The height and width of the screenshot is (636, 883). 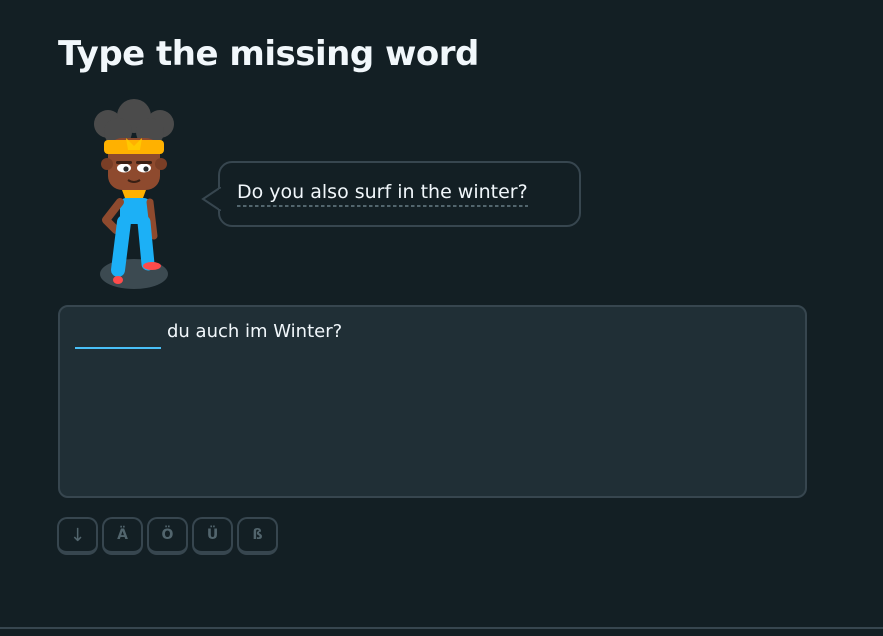 What do you see at coordinates (211, 199) in the screenshot?
I see `speech-bubble-tail` at bounding box center [211, 199].